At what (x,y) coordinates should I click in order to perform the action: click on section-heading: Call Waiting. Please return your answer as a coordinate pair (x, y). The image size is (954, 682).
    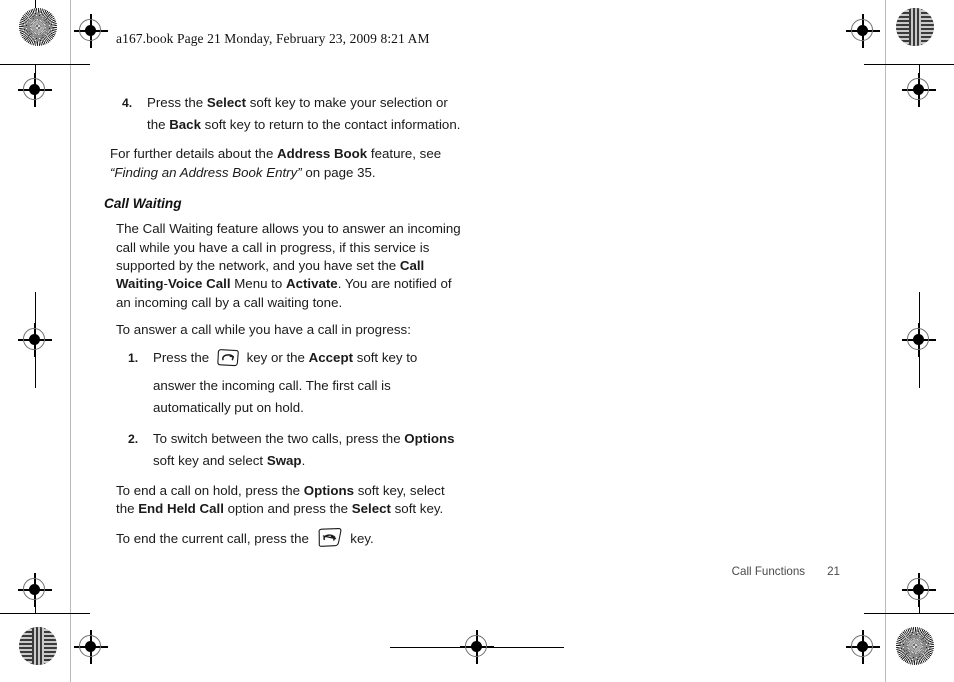
    Looking at the image, I should click on (143, 204).